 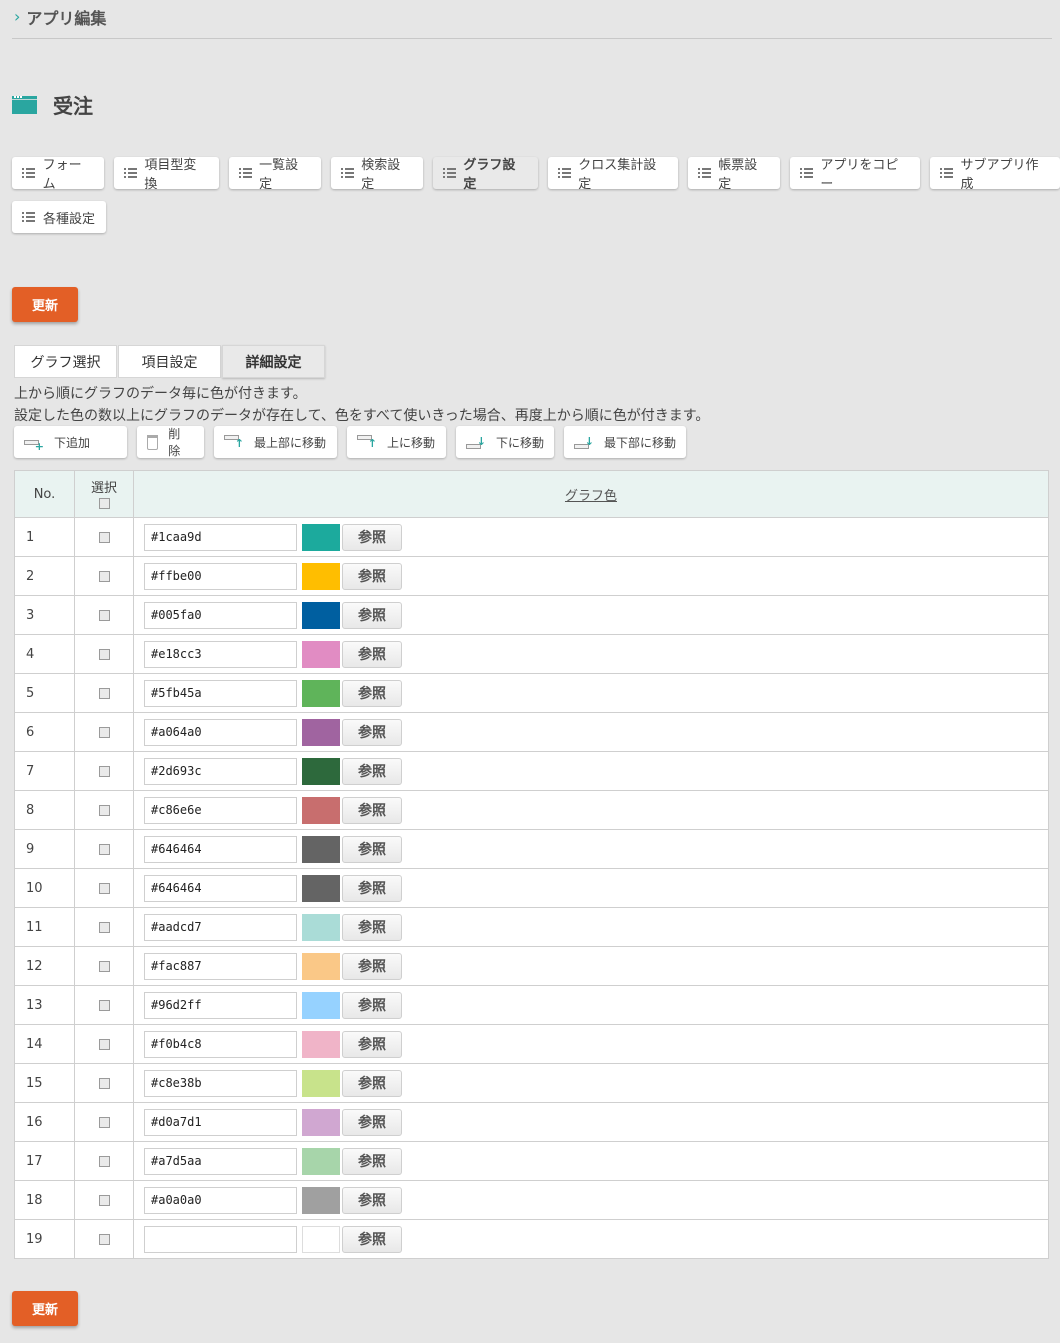 What do you see at coordinates (59, 217) in the screenshot?
I see `nav-button-row2-0: 各種設定` at bounding box center [59, 217].